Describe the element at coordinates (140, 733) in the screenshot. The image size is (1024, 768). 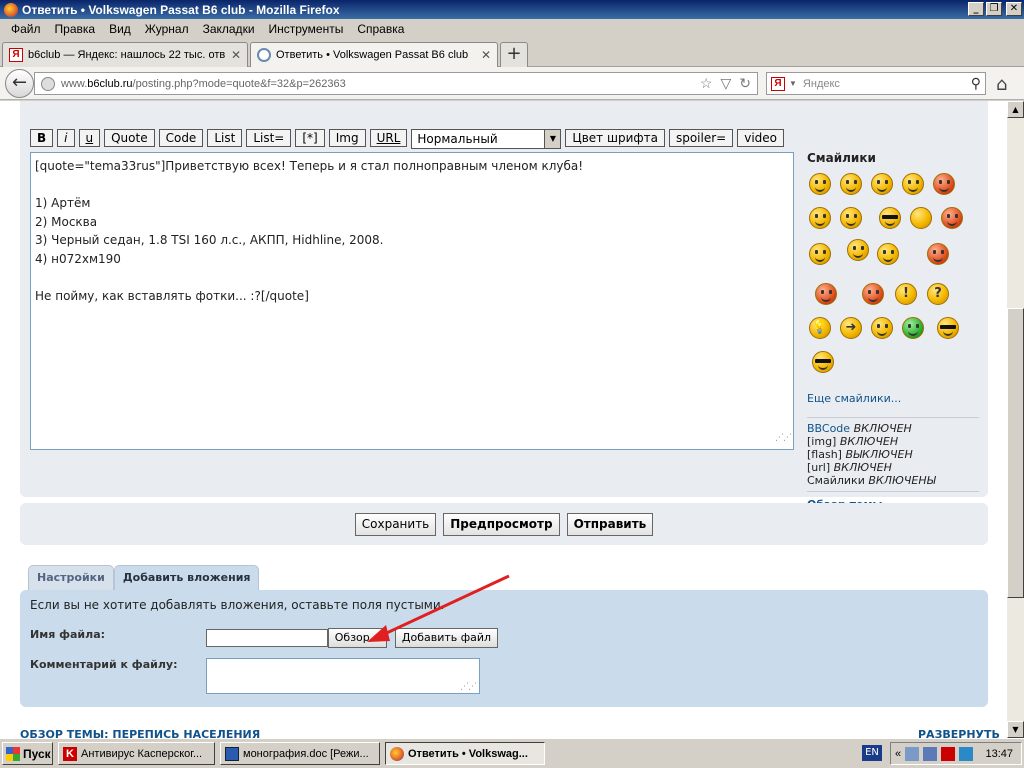
I see `topic-review-heading: ОБЗОР ТЕМЫ: ПЕРЕПИСЬ НАСЕЛЕНИЯ` at that location.